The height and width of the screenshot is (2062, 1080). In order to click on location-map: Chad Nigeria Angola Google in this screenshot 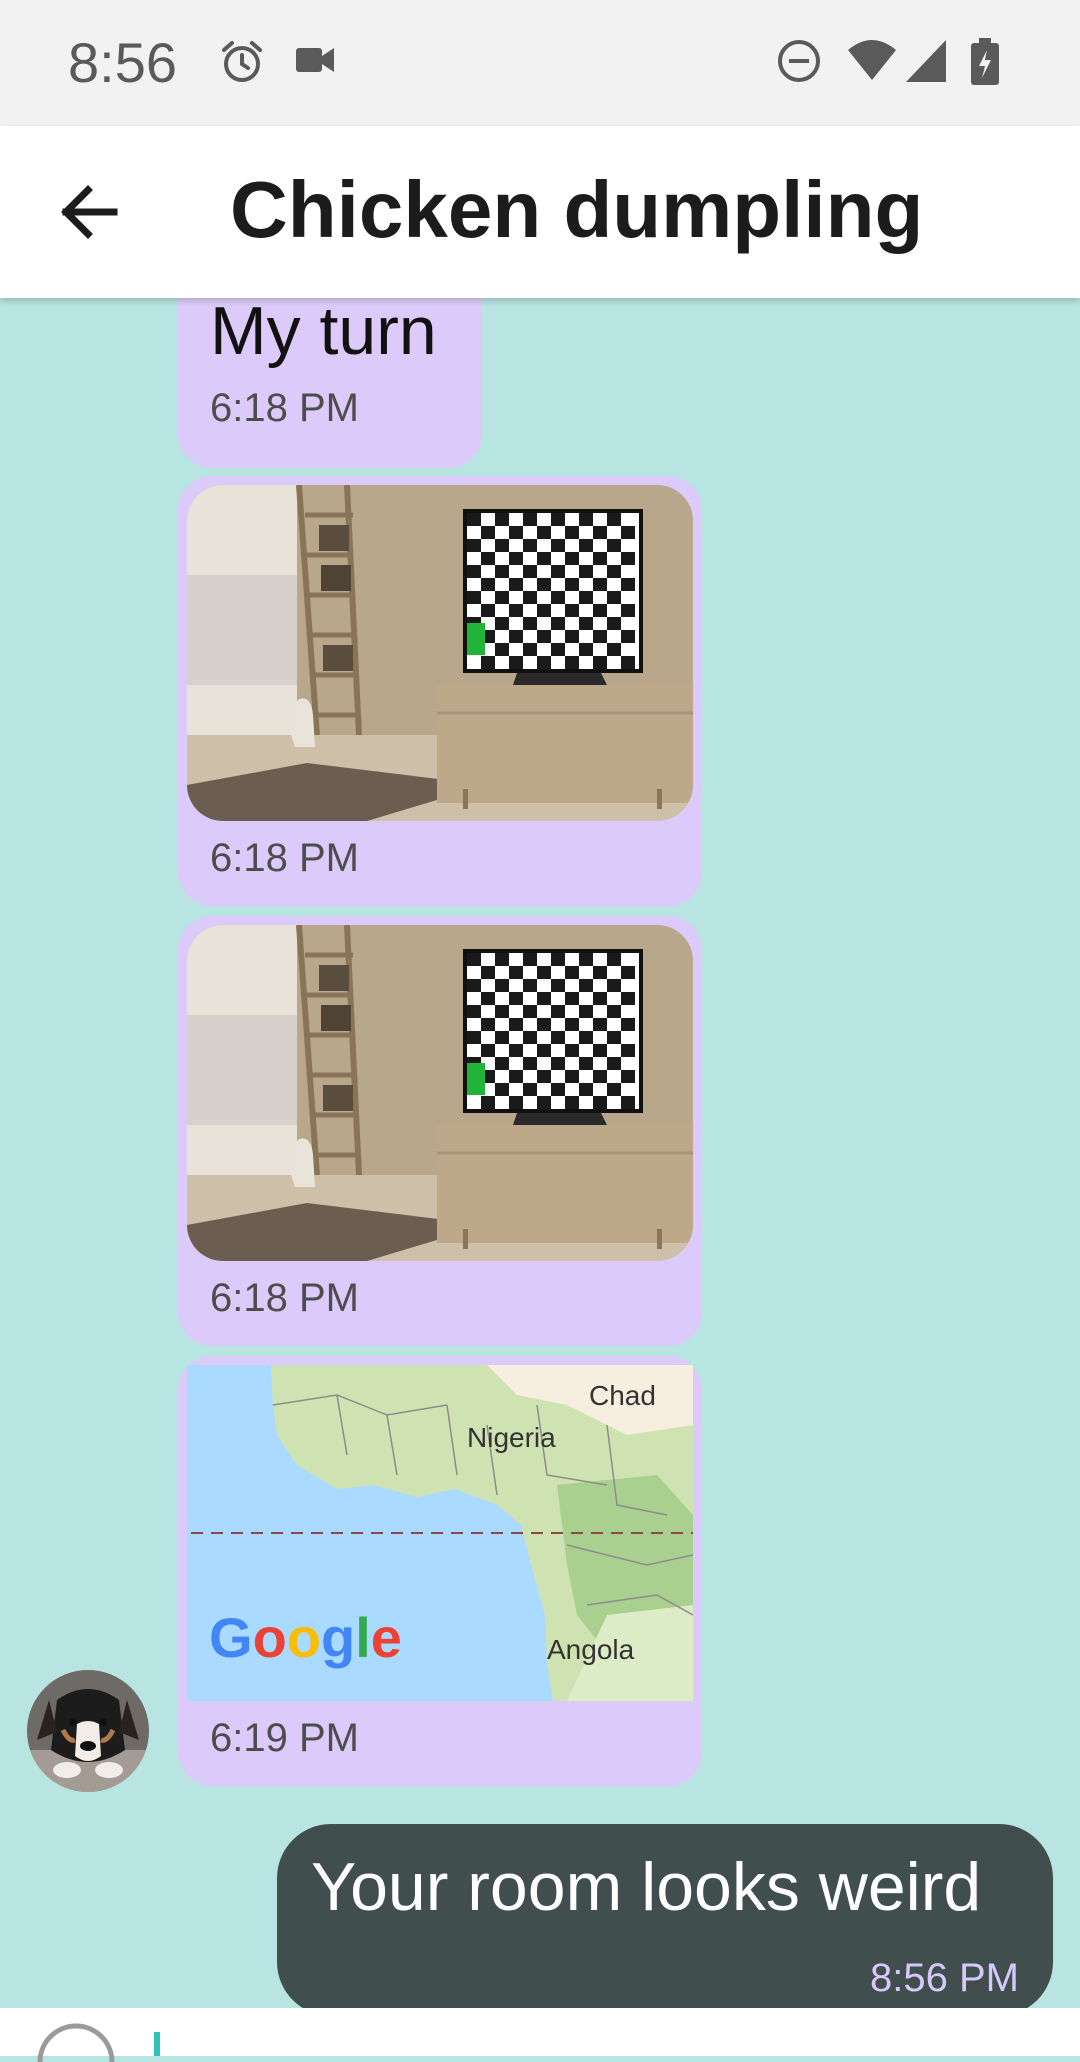, I will do `click(440, 1533)`.